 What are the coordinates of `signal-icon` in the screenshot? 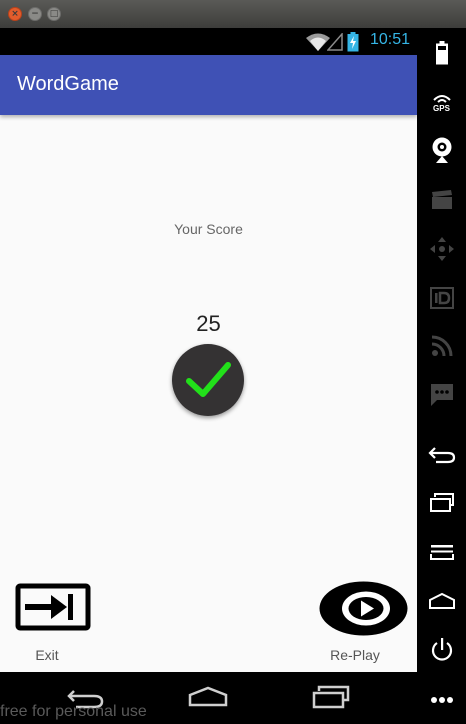 It's located at (335, 42).